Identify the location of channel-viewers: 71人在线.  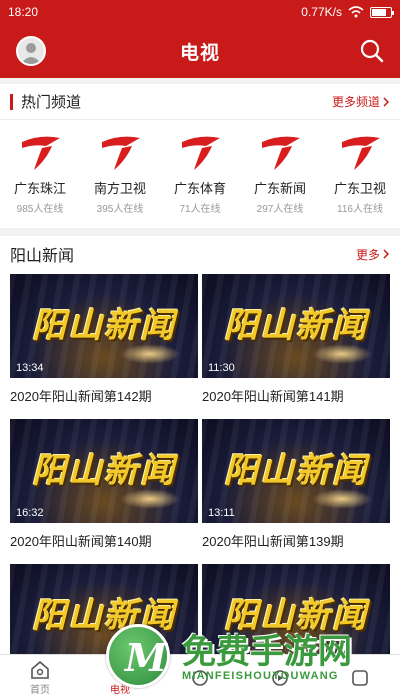
(200, 209).